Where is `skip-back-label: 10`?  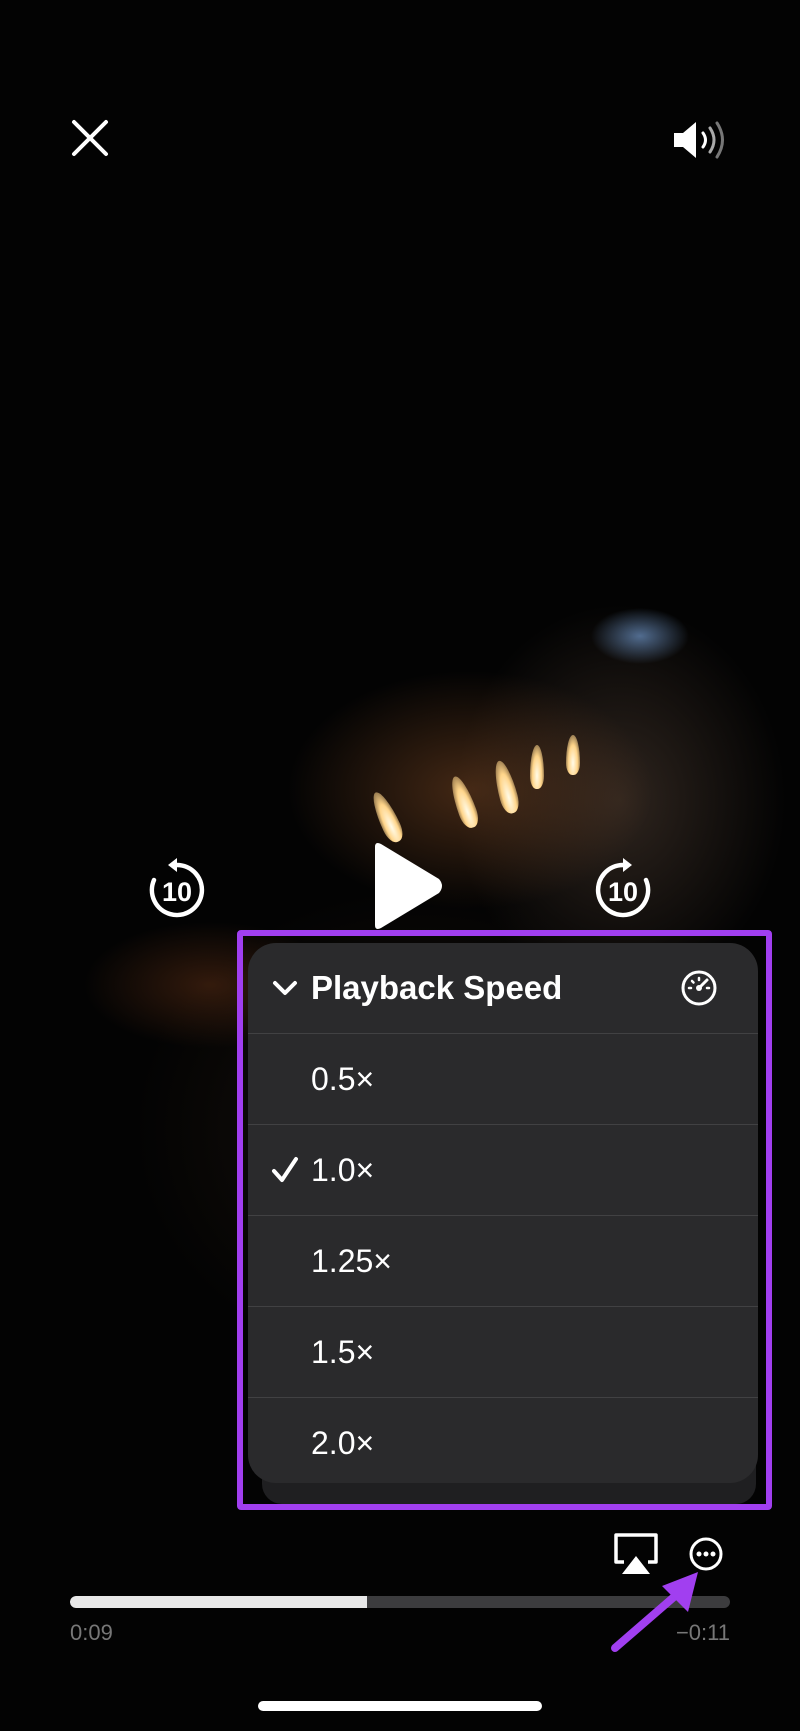
skip-back-label: 10 is located at coordinates (177, 892).